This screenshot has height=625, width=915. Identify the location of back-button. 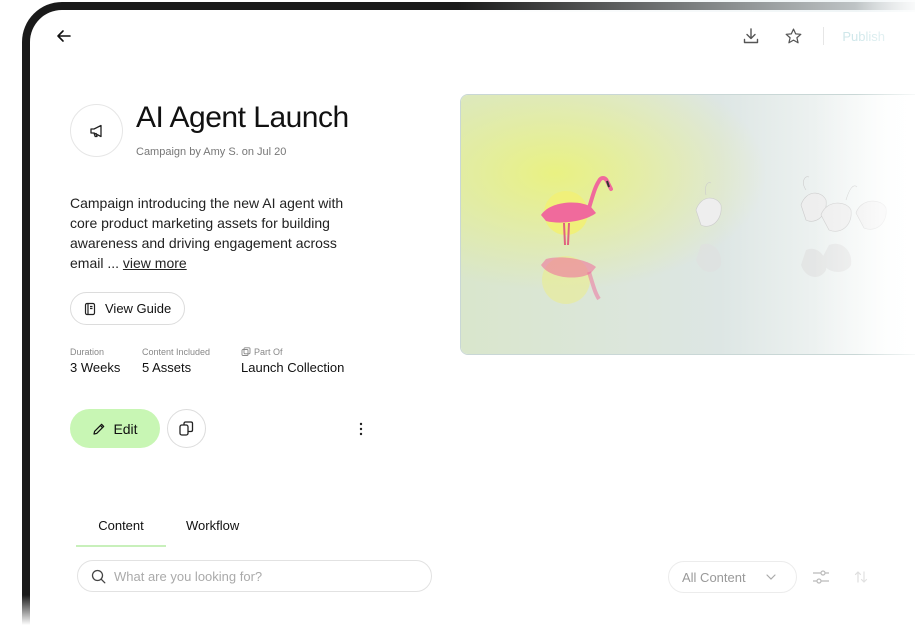
(64, 36).